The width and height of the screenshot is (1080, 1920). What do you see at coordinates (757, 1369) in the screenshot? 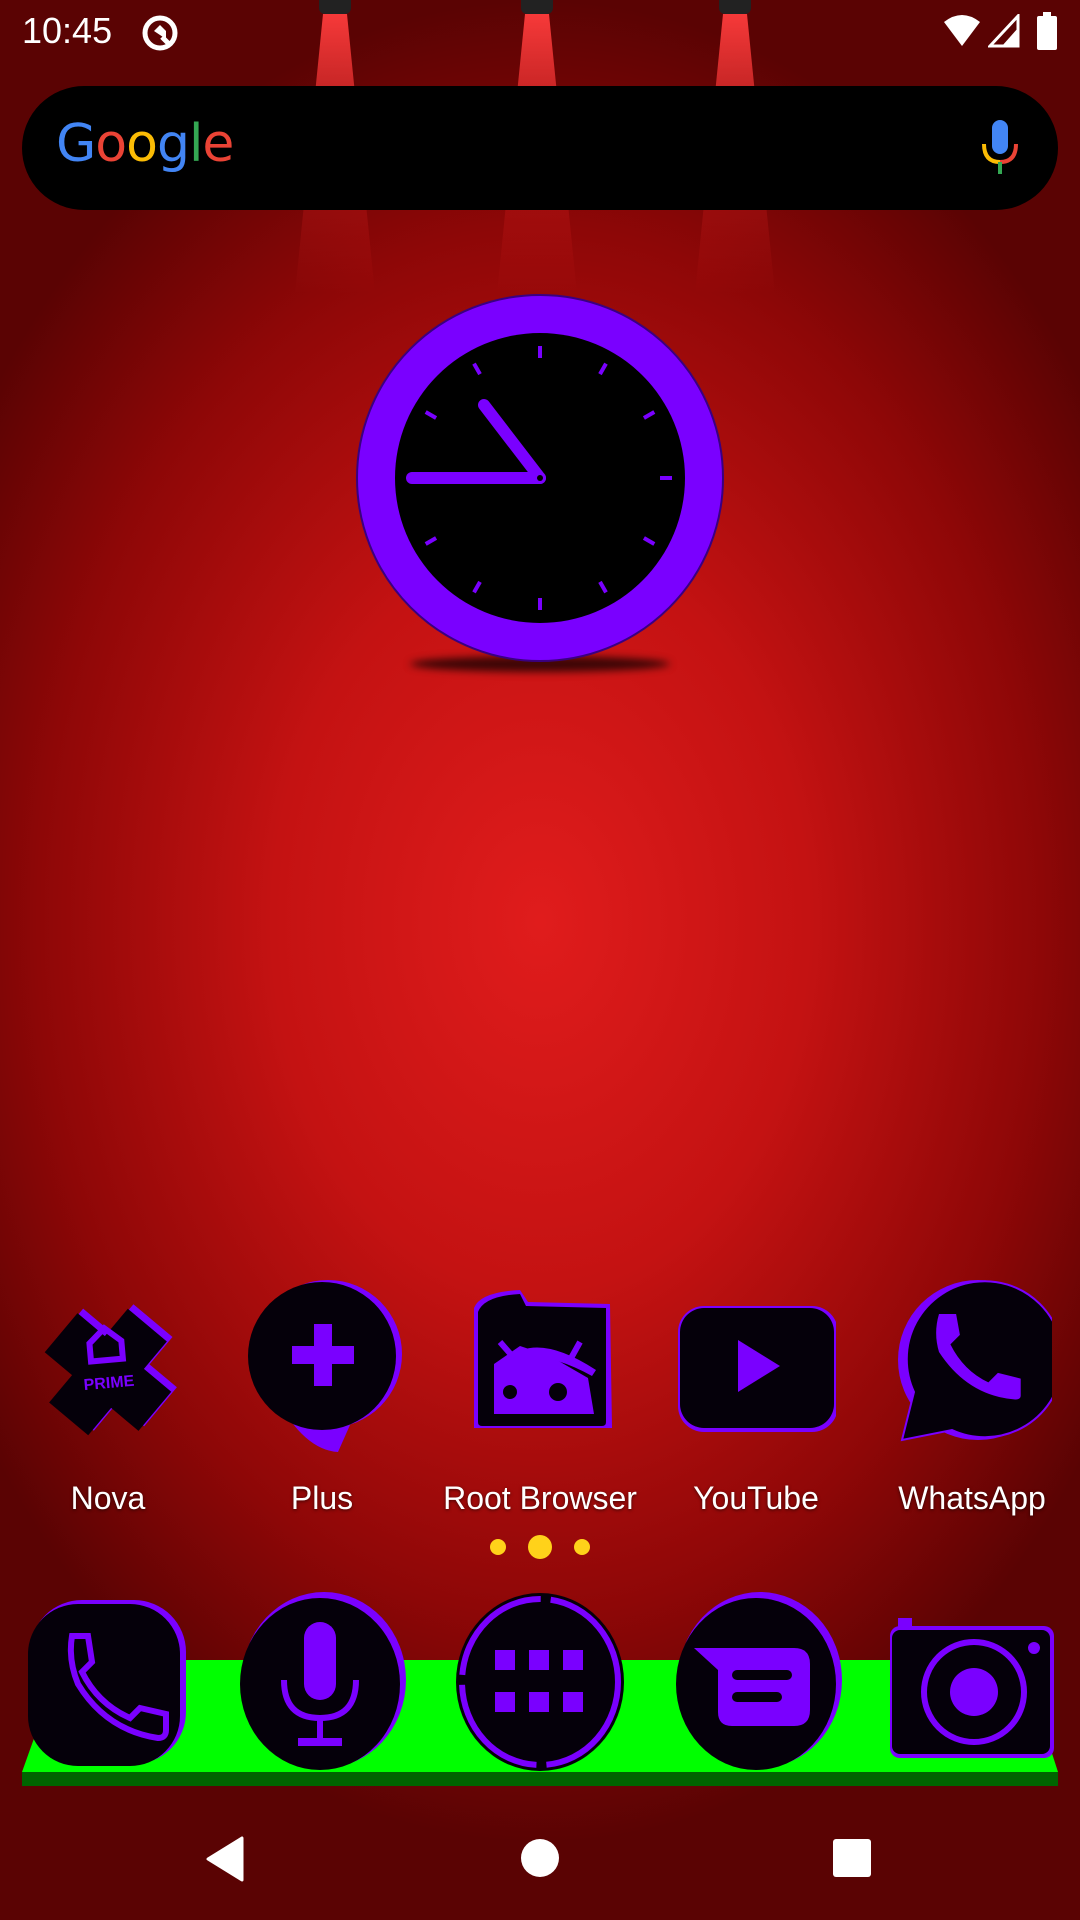
I see `youtube-play-icon` at bounding box center [757, 1369].